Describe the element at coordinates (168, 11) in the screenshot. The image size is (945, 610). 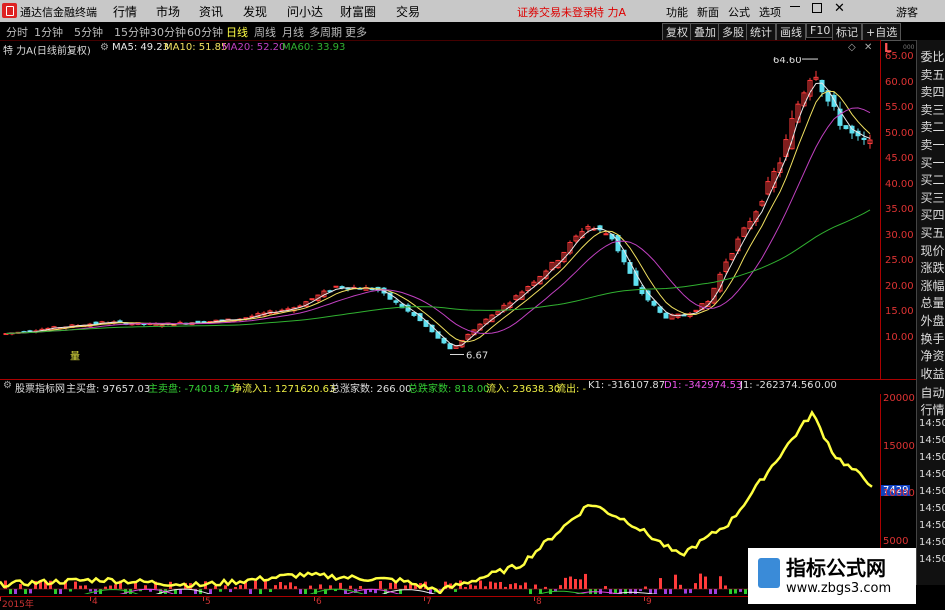
I see `menu-item-market: 市场` at that location.